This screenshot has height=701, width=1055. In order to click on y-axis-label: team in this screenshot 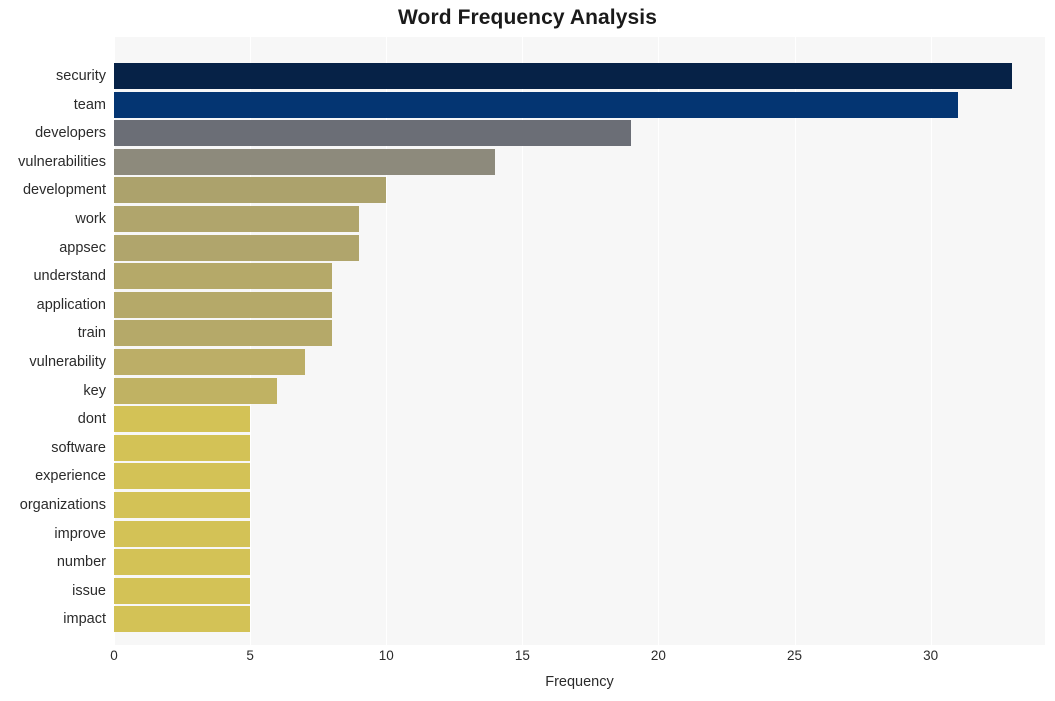, I will do `click(89, 104)`.